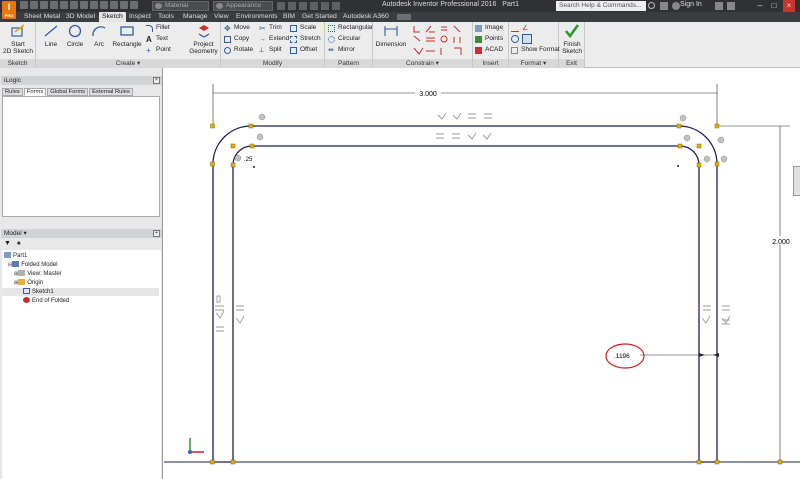 The image size is (800, 479). Describe the element at coordinates (203, 39) in the screenshot. I see `project-geometry-button: Project Geometry` at that location.